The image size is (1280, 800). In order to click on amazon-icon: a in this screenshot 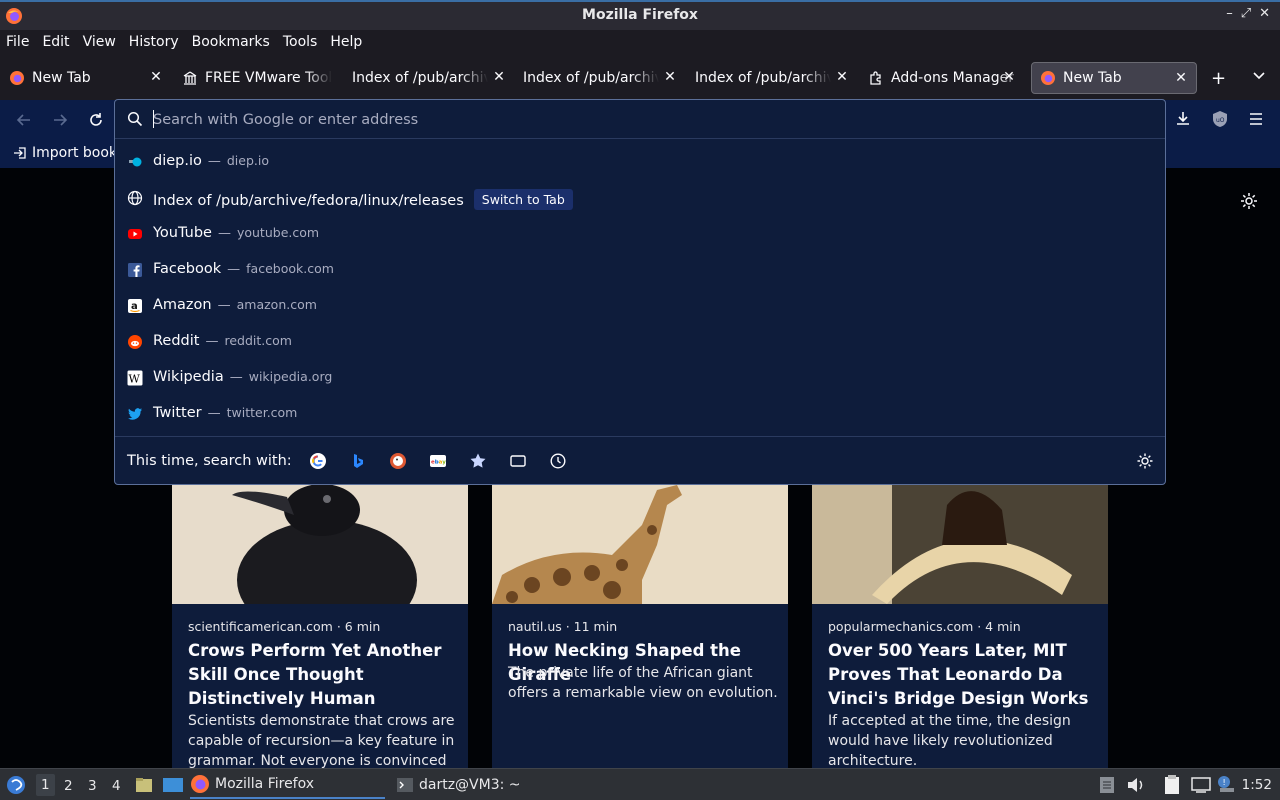, I will do `click(135, 306)`.